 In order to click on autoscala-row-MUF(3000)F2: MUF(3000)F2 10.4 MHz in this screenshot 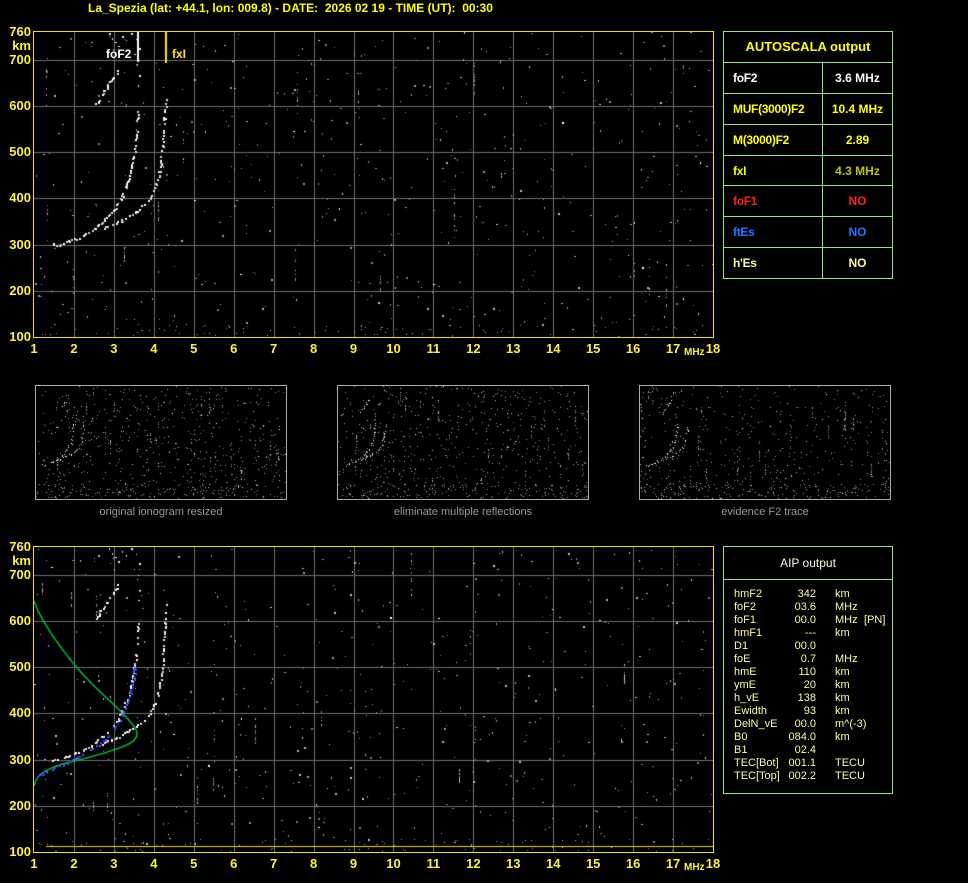, I will do `click(808, 108)`.